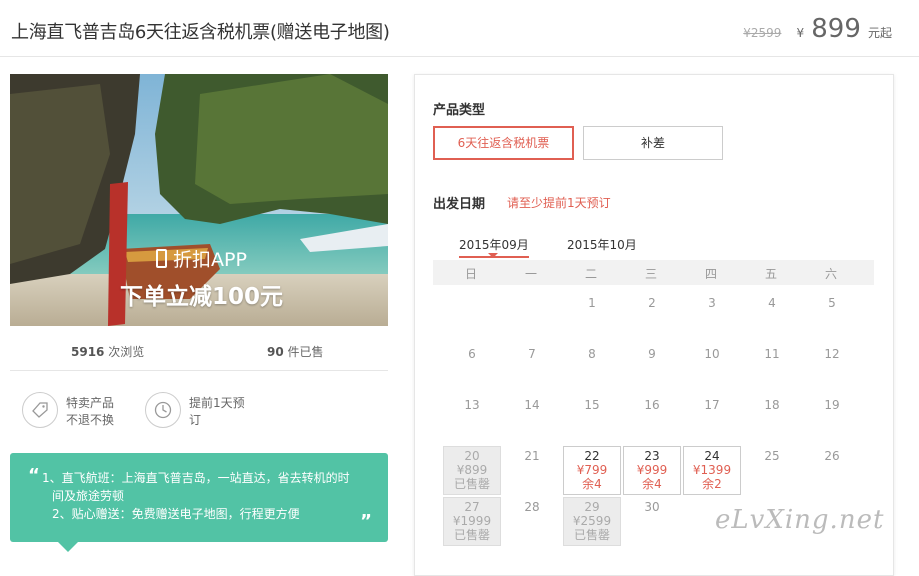 The image size is (919, 576). What do you see at coordinates (602, 244) in the screenshot?
I see `tab-month-oct: 2015年10月` at bounding box center [602, 244].